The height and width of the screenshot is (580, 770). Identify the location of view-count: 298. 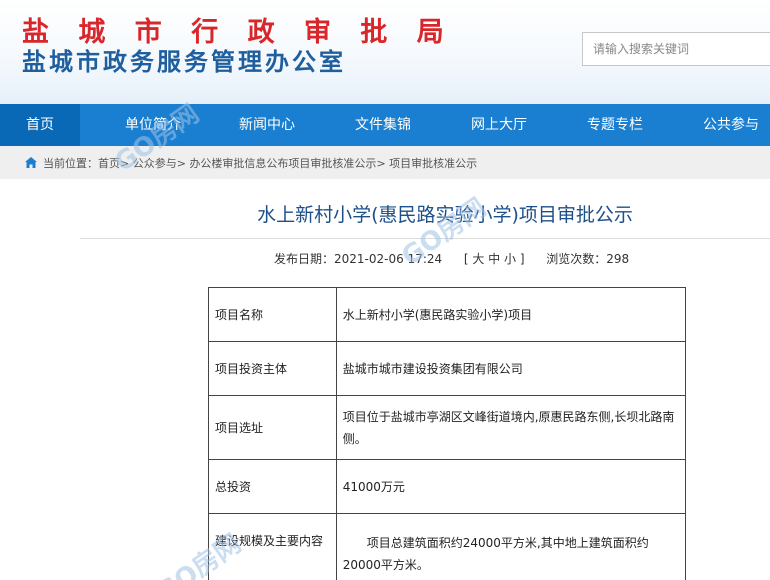
(618, 259).